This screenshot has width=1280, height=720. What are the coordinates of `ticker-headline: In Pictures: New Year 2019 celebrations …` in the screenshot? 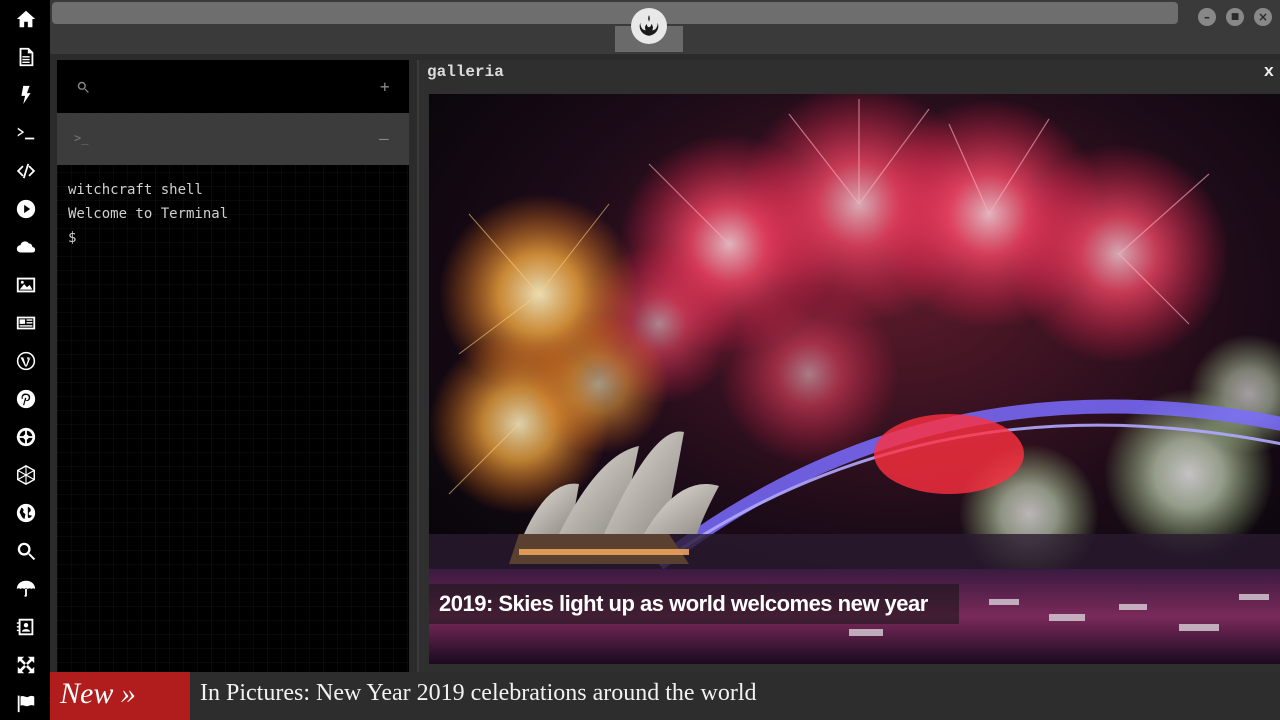 It's located at (478, 693).